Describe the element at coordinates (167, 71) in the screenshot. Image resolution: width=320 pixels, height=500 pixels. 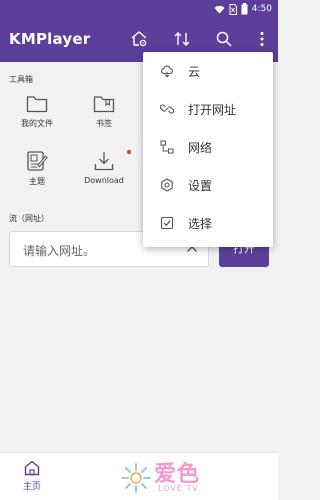
I see `cloud-icon` at that location.